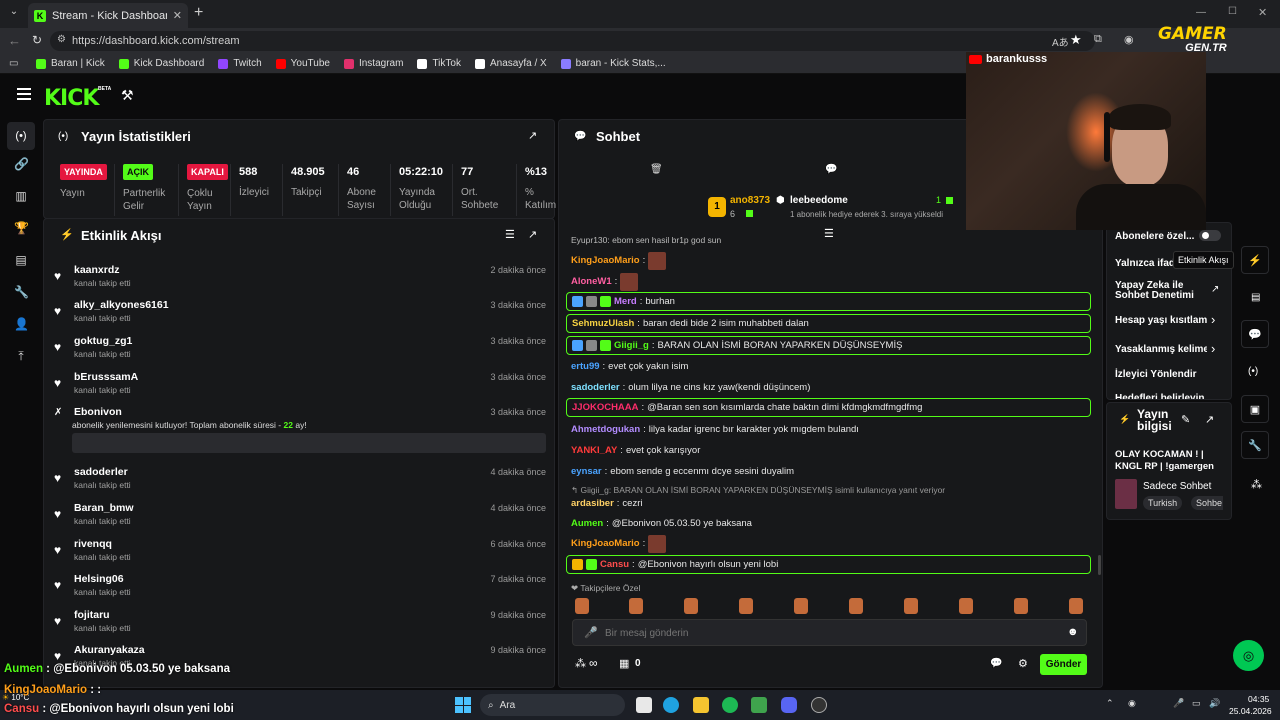 This screenshot has width=1280, height=720. Describe the element at coordinates (61, 39) in the screenshot. I see `site-info-icon: ⚙` at that location.